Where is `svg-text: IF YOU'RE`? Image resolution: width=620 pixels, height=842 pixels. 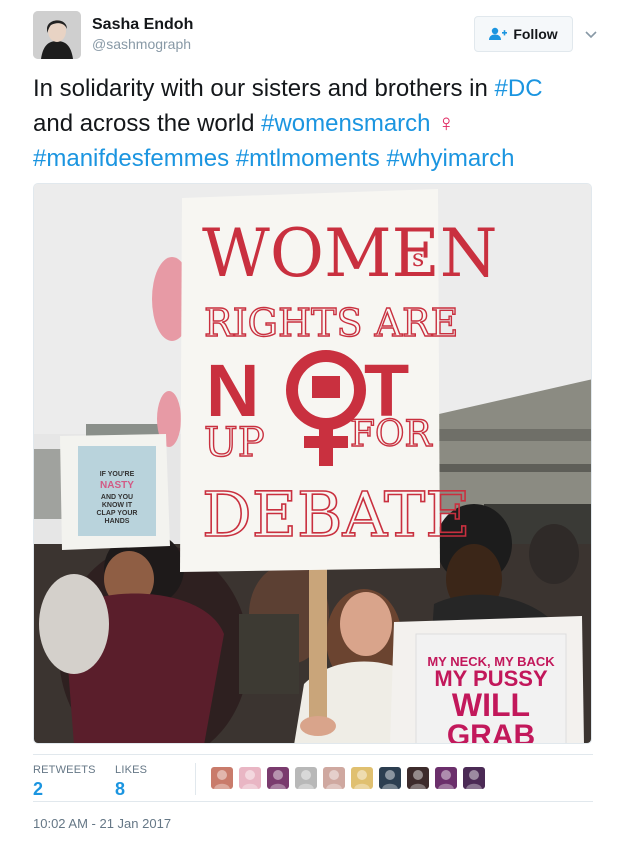 svg-text: IF YOU'RE is located at coordinates (117, 474).